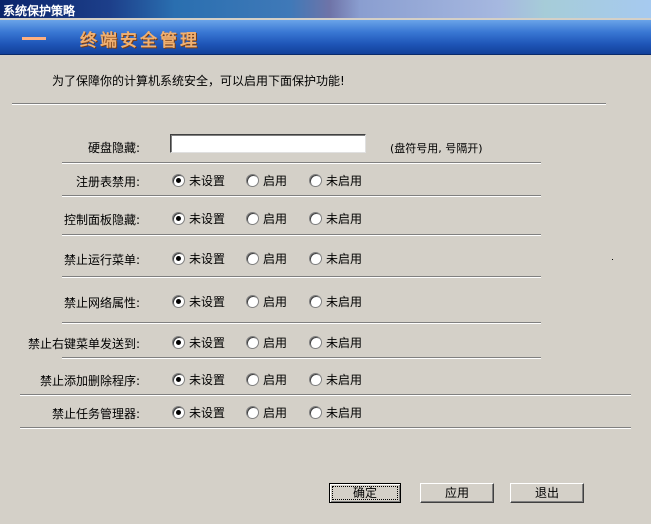  Describe the element at coordinates (547, 493) in the screenshot. I see `exit-button: 退出` at that location.